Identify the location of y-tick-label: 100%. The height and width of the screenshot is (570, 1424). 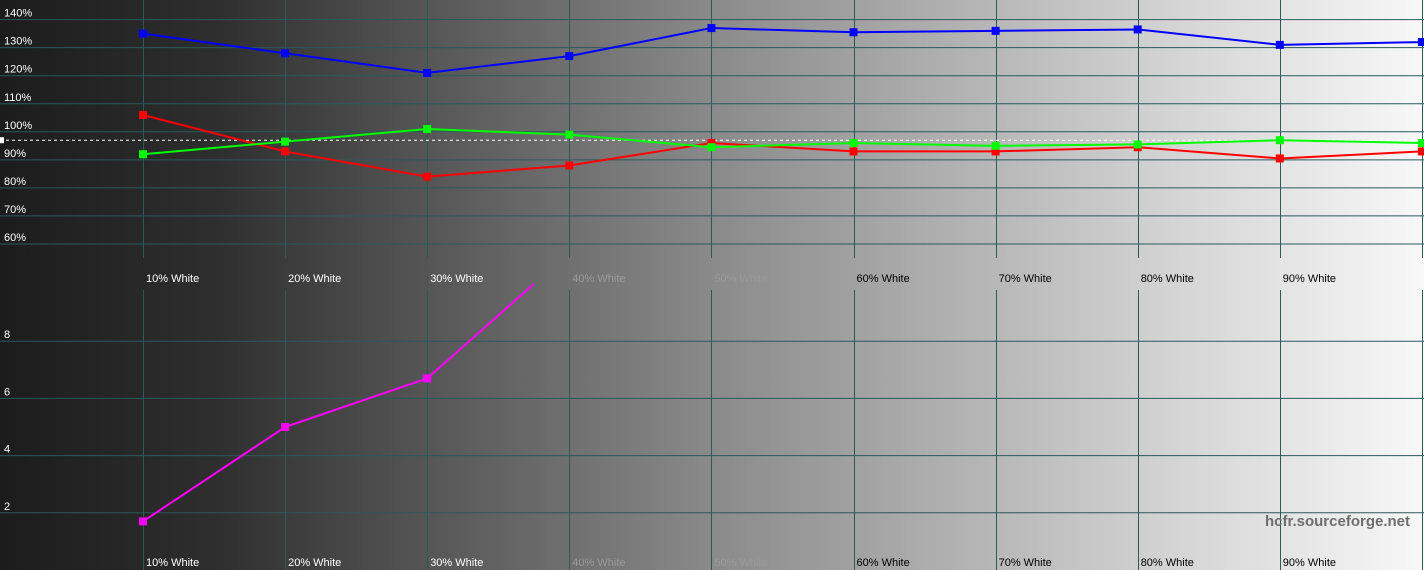
(18, 126).